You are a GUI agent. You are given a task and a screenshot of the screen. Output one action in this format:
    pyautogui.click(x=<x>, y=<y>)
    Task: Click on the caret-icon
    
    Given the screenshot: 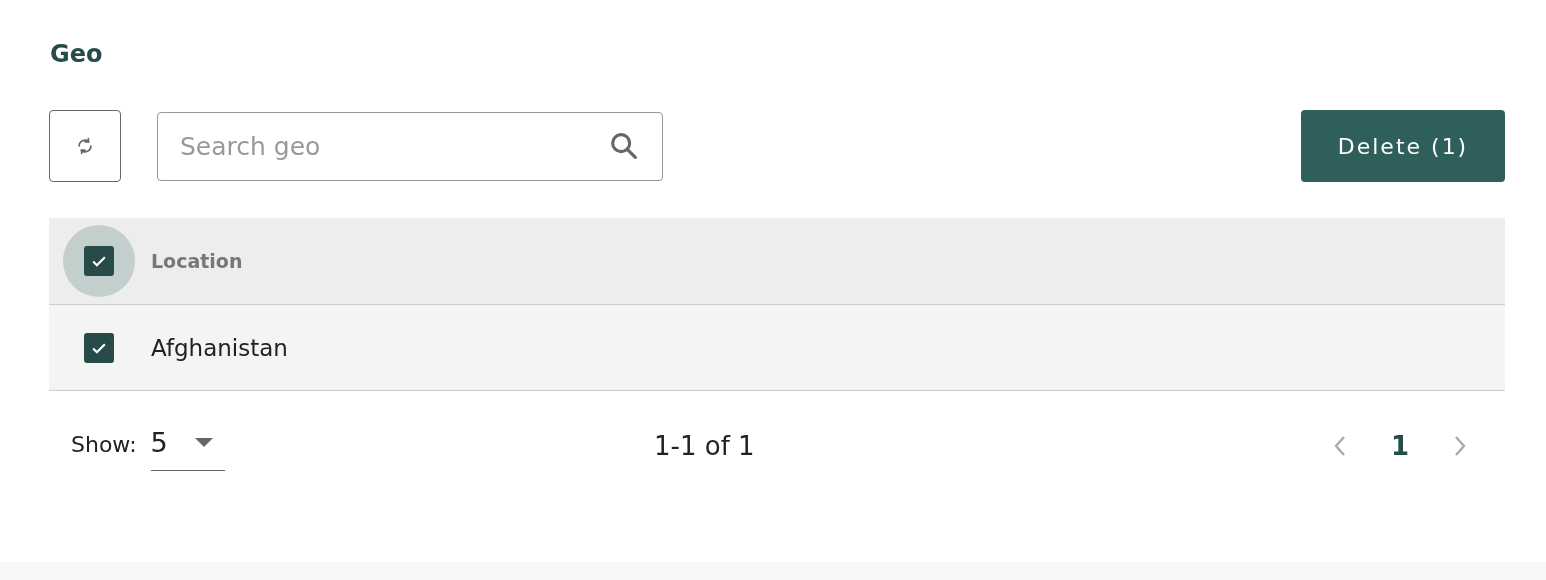 What is the action you would take?
    pyautogui.click(x=203, y=442)
    